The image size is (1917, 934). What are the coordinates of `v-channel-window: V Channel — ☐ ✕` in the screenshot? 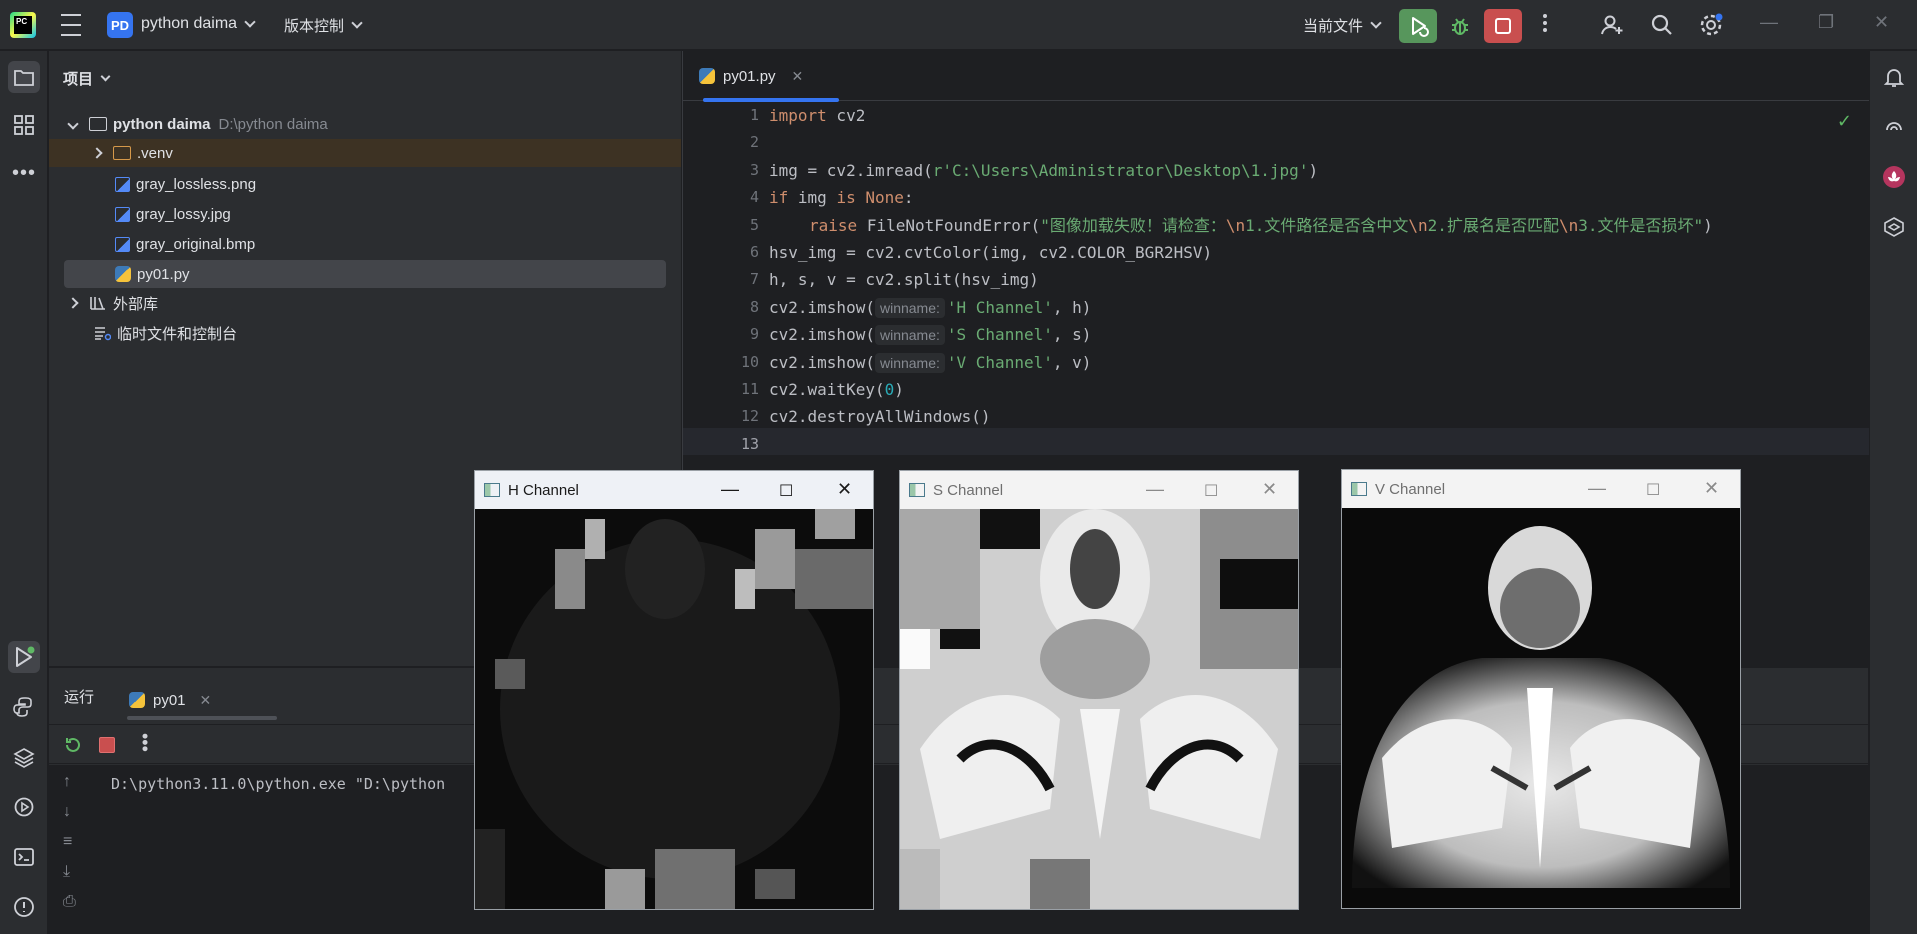 It's located at (1541, 689).